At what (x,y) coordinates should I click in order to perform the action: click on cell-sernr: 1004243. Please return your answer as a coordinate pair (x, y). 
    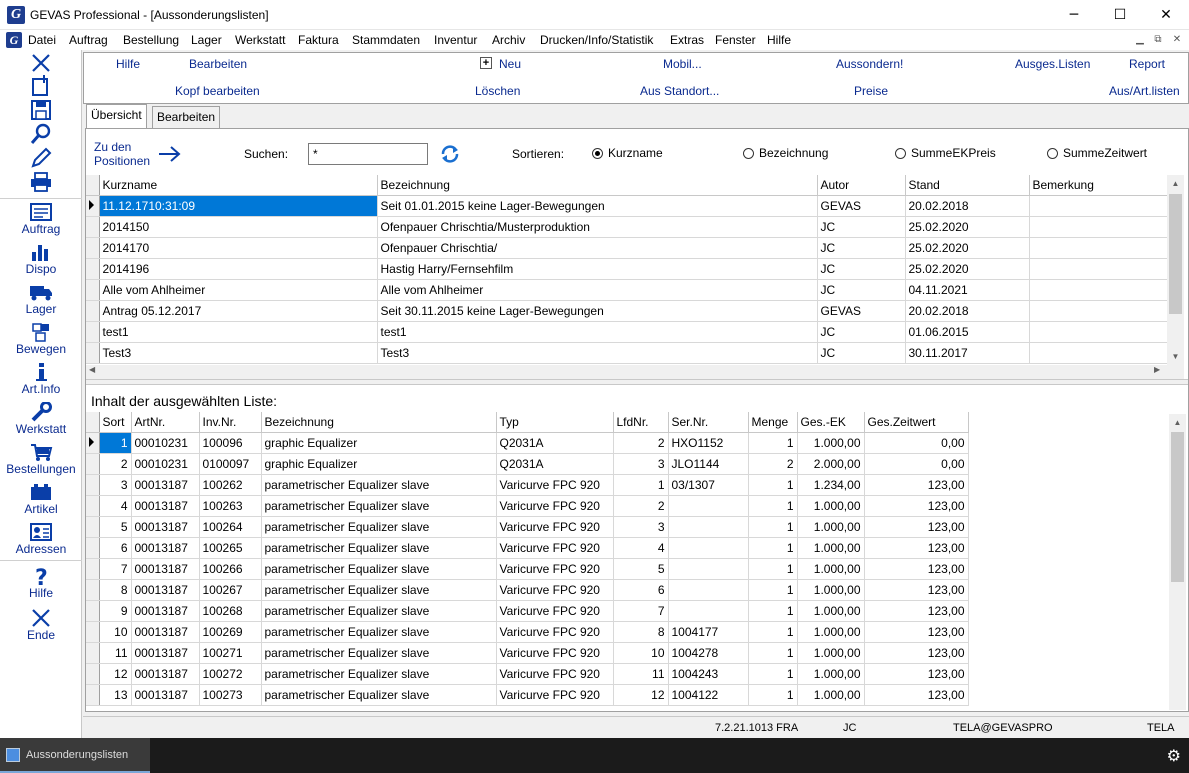
    Looking at the image, I should click on (708, 674).